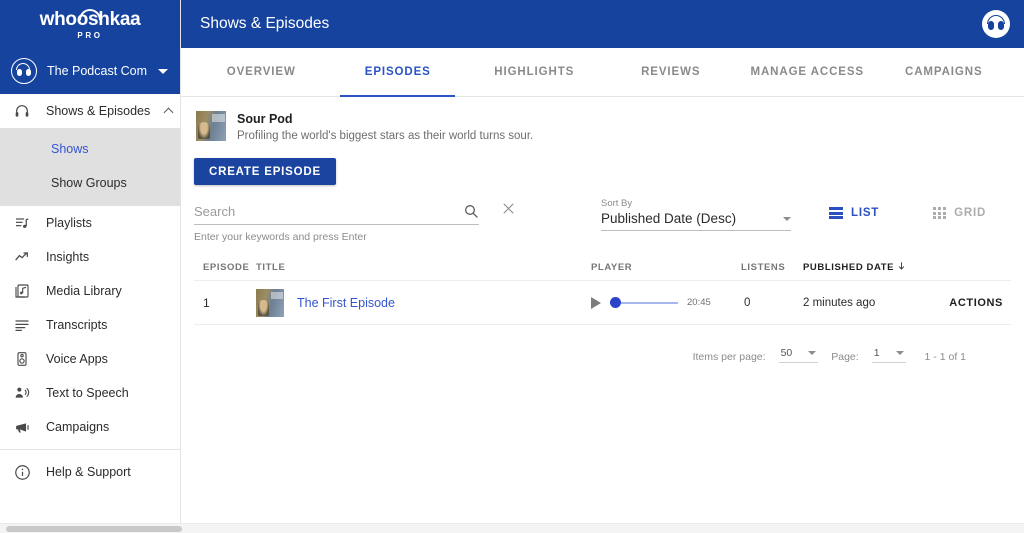  I want to click on column-header-listens: LISTENS, so click(772, 267).